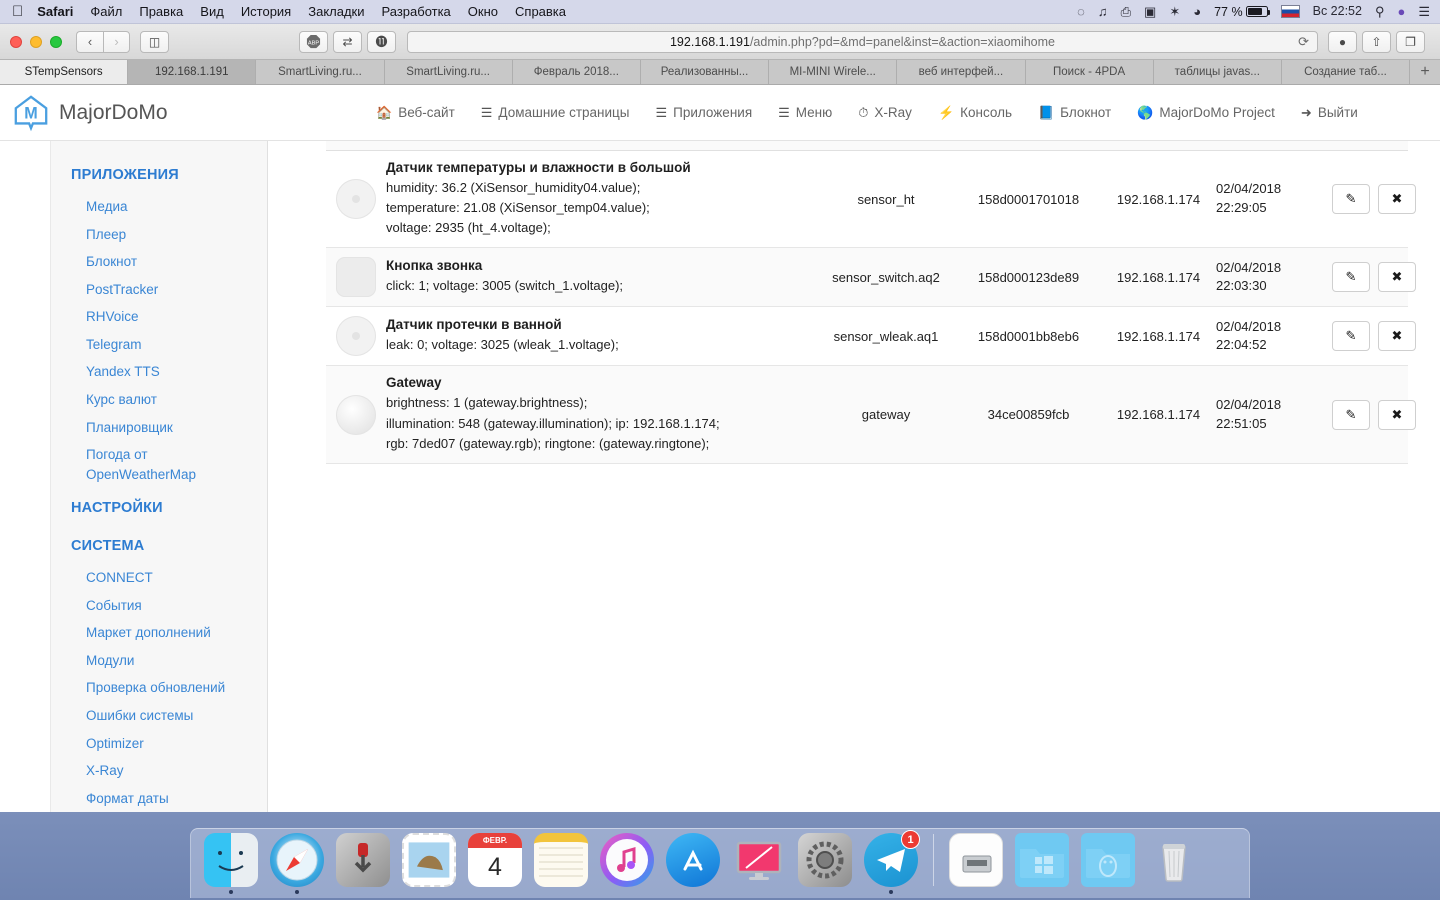 The width and height of the screenshot is (1440, 900). Describe the element at coordinates (416, 11) in the screenshot. I see `menu-item-develop: Разработка` at that location.